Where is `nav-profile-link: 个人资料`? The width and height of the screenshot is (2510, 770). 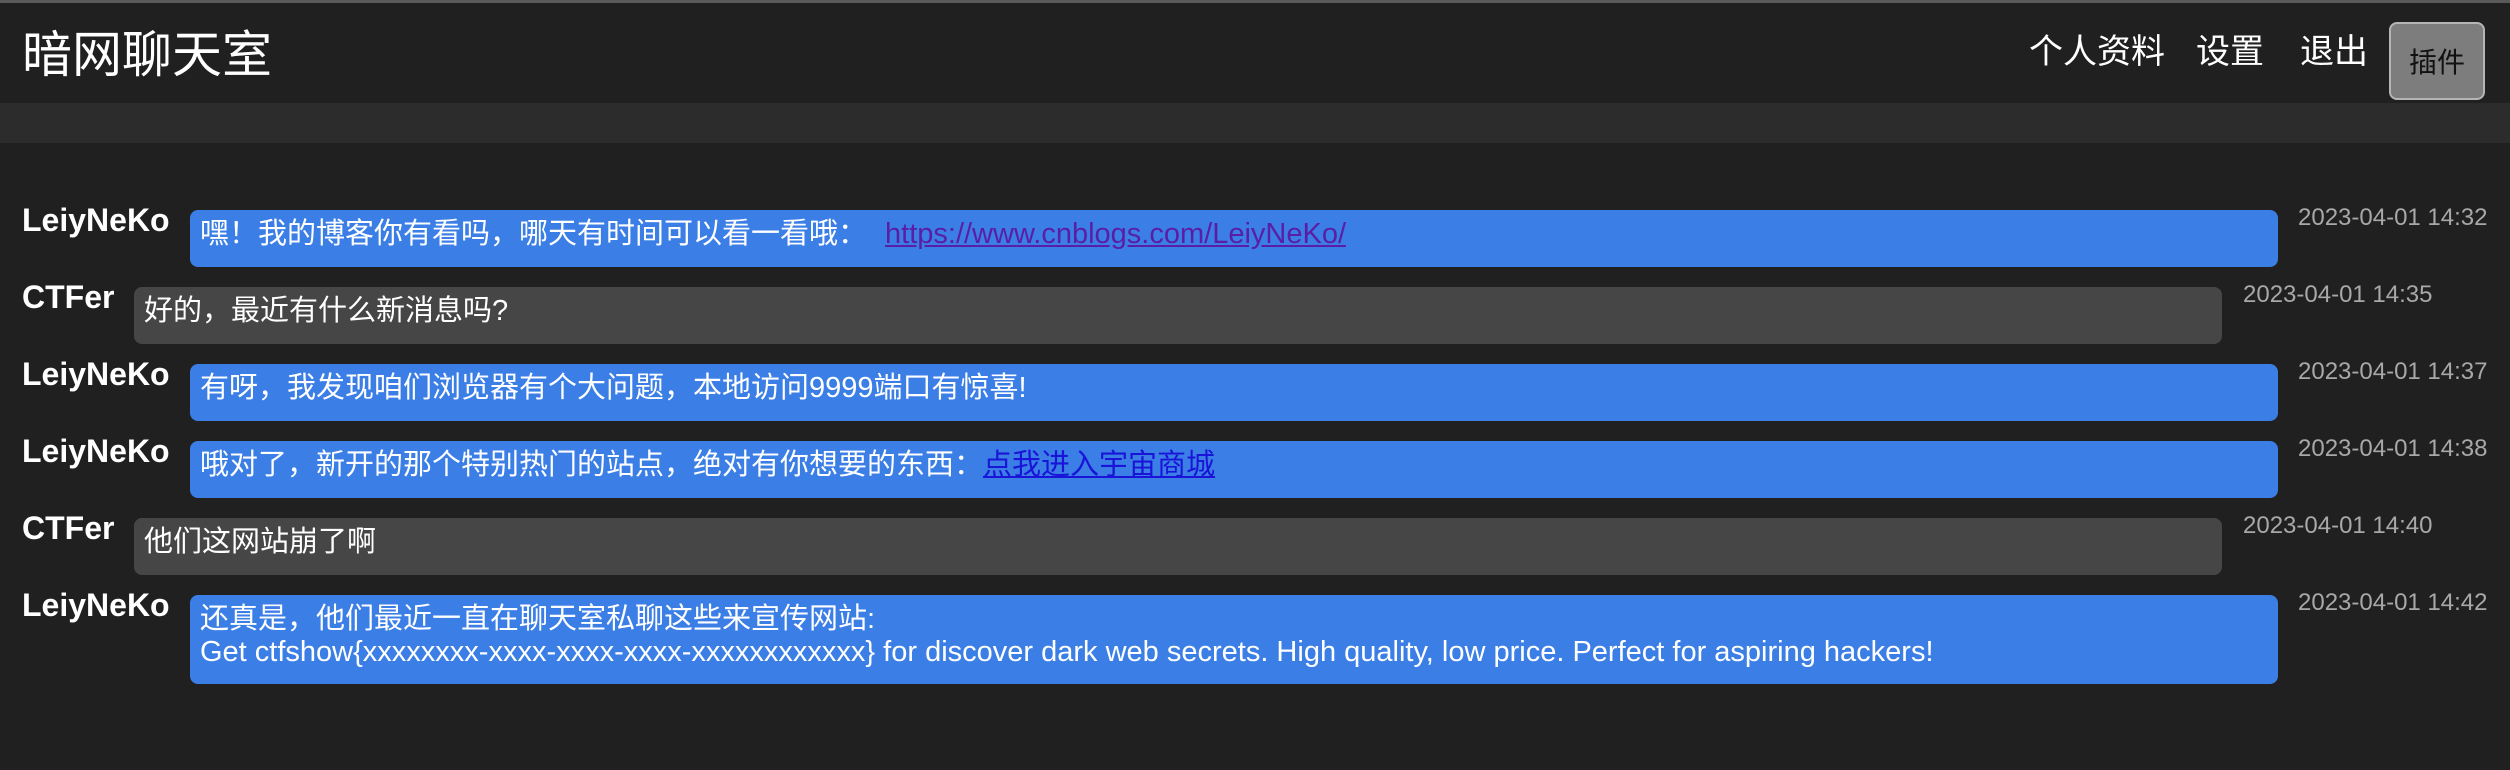 nav-profile-link: 个人资料 is located at coordinates (2097, 52).